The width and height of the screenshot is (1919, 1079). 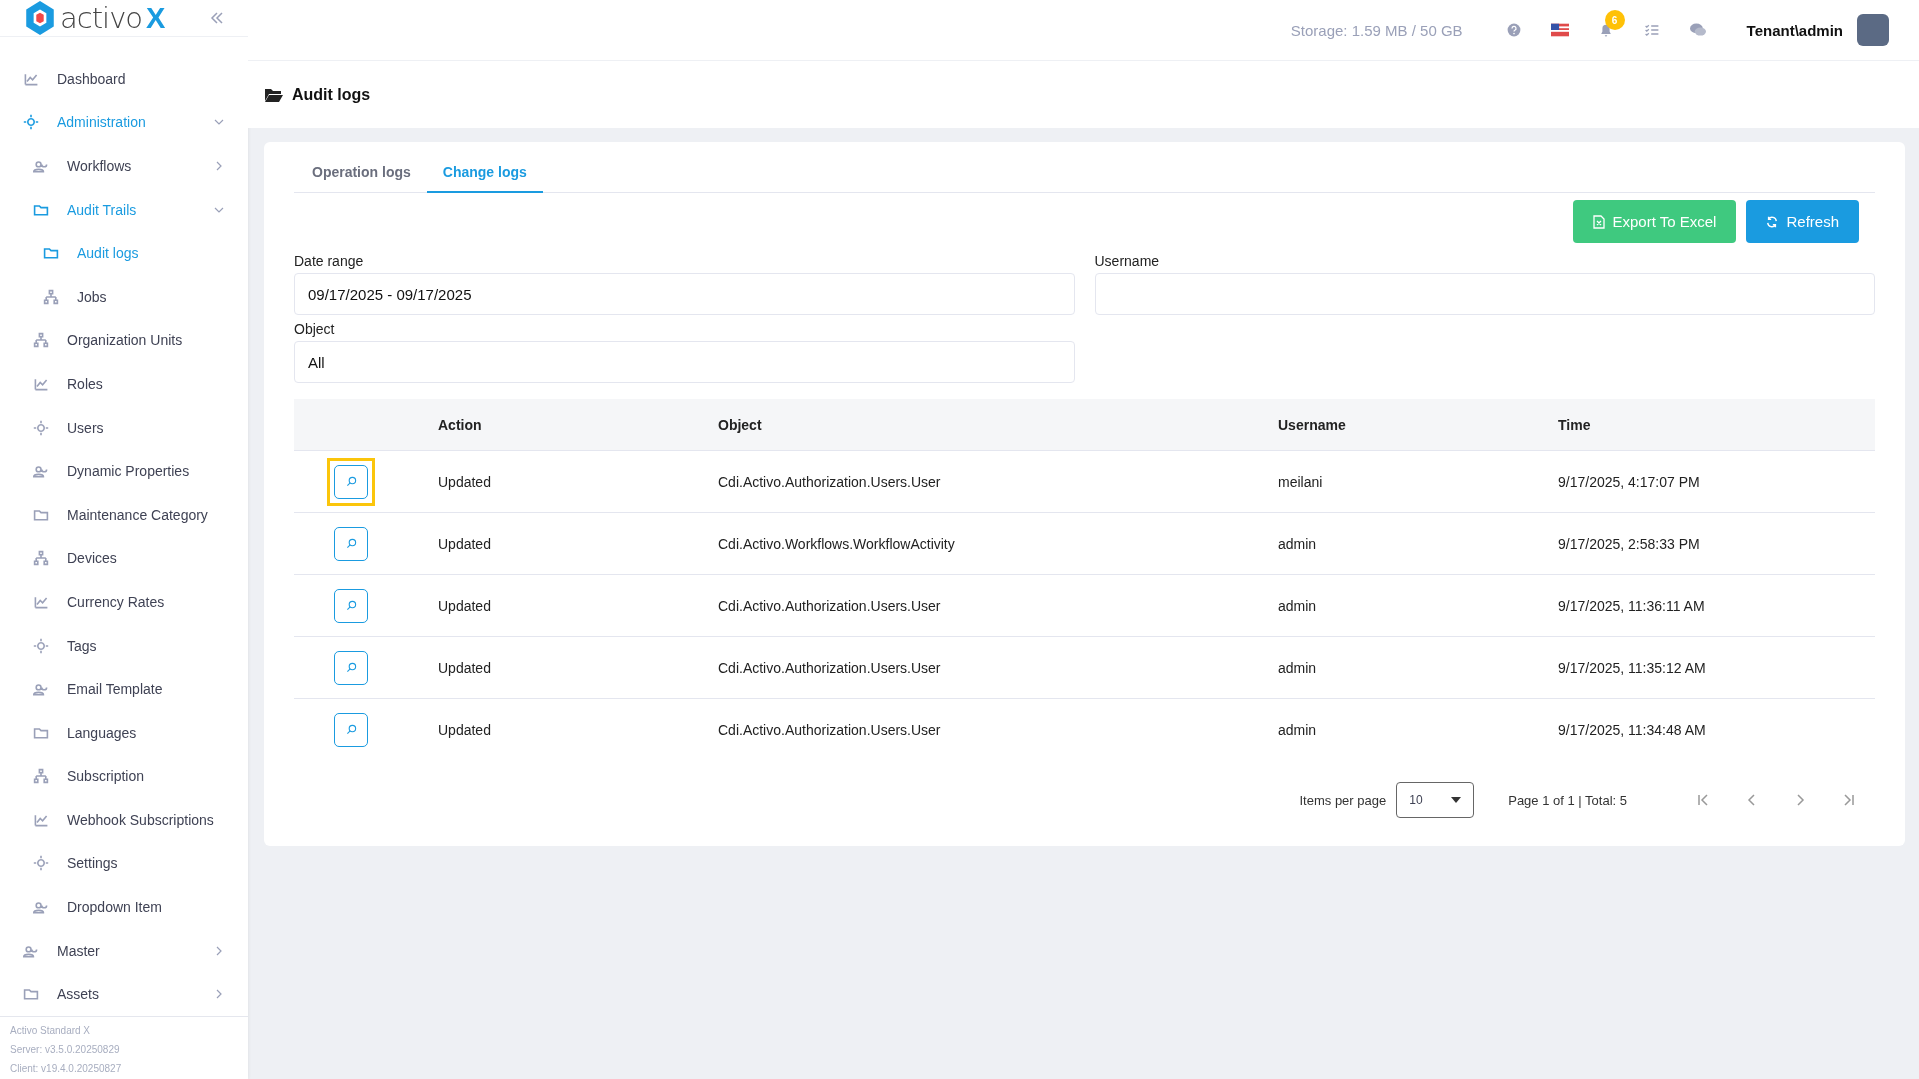 What do you see at coordinates (124, 427) in the screenshot?
I see `nav-item: Users` at bounding box center [124, 427].